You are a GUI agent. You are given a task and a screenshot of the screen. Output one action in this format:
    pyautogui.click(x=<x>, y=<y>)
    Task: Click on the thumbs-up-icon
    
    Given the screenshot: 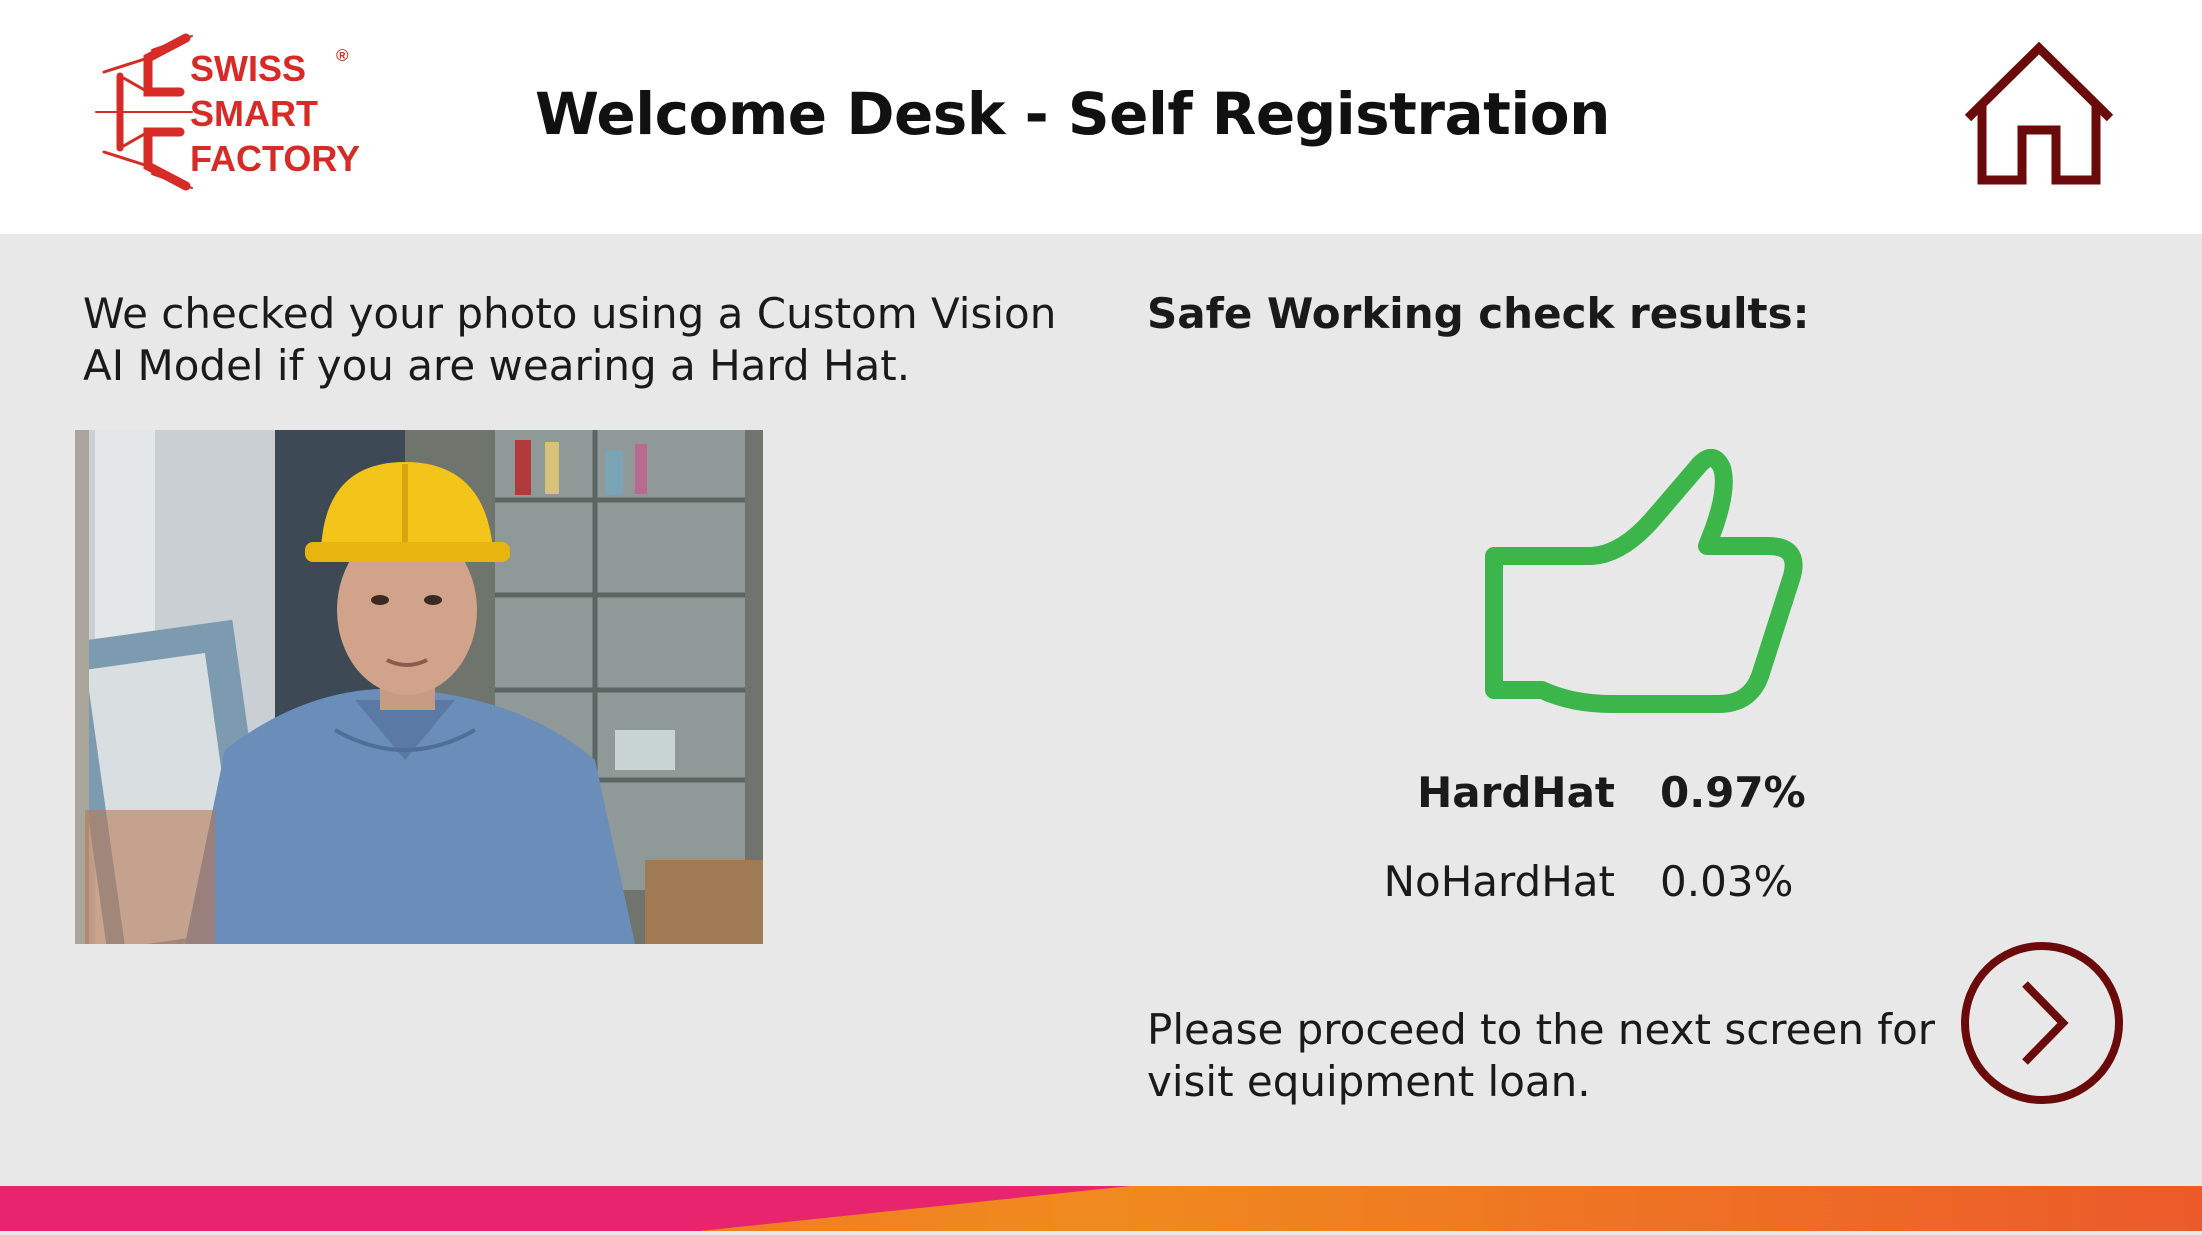 What is the action you would take?
    pyautogui.click(x=1650, y=573)
    